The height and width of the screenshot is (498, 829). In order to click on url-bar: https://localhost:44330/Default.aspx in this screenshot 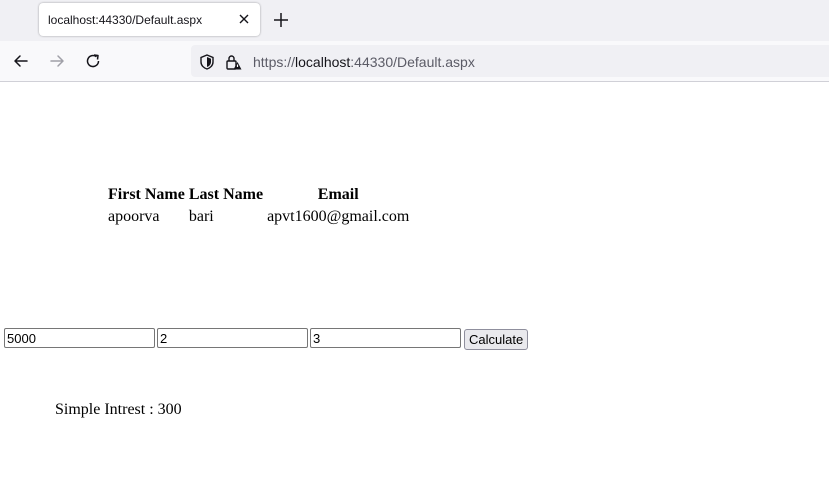, I will do `click(510, 61)`.